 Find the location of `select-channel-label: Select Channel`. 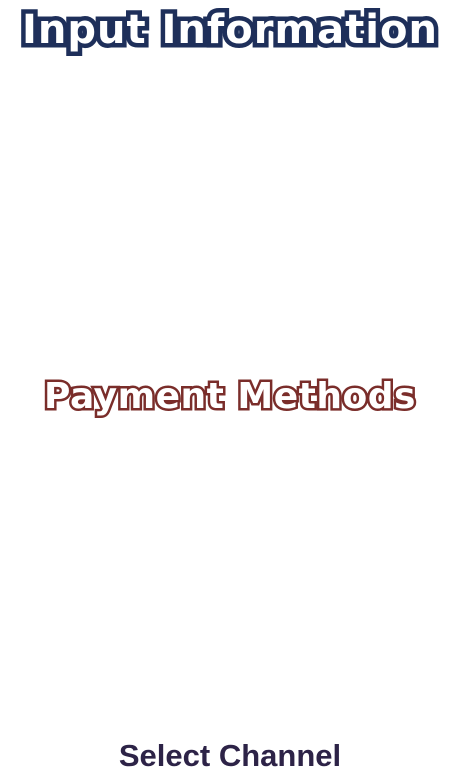

select-channel-label: Select Channel is located at coordinates (230, 755).